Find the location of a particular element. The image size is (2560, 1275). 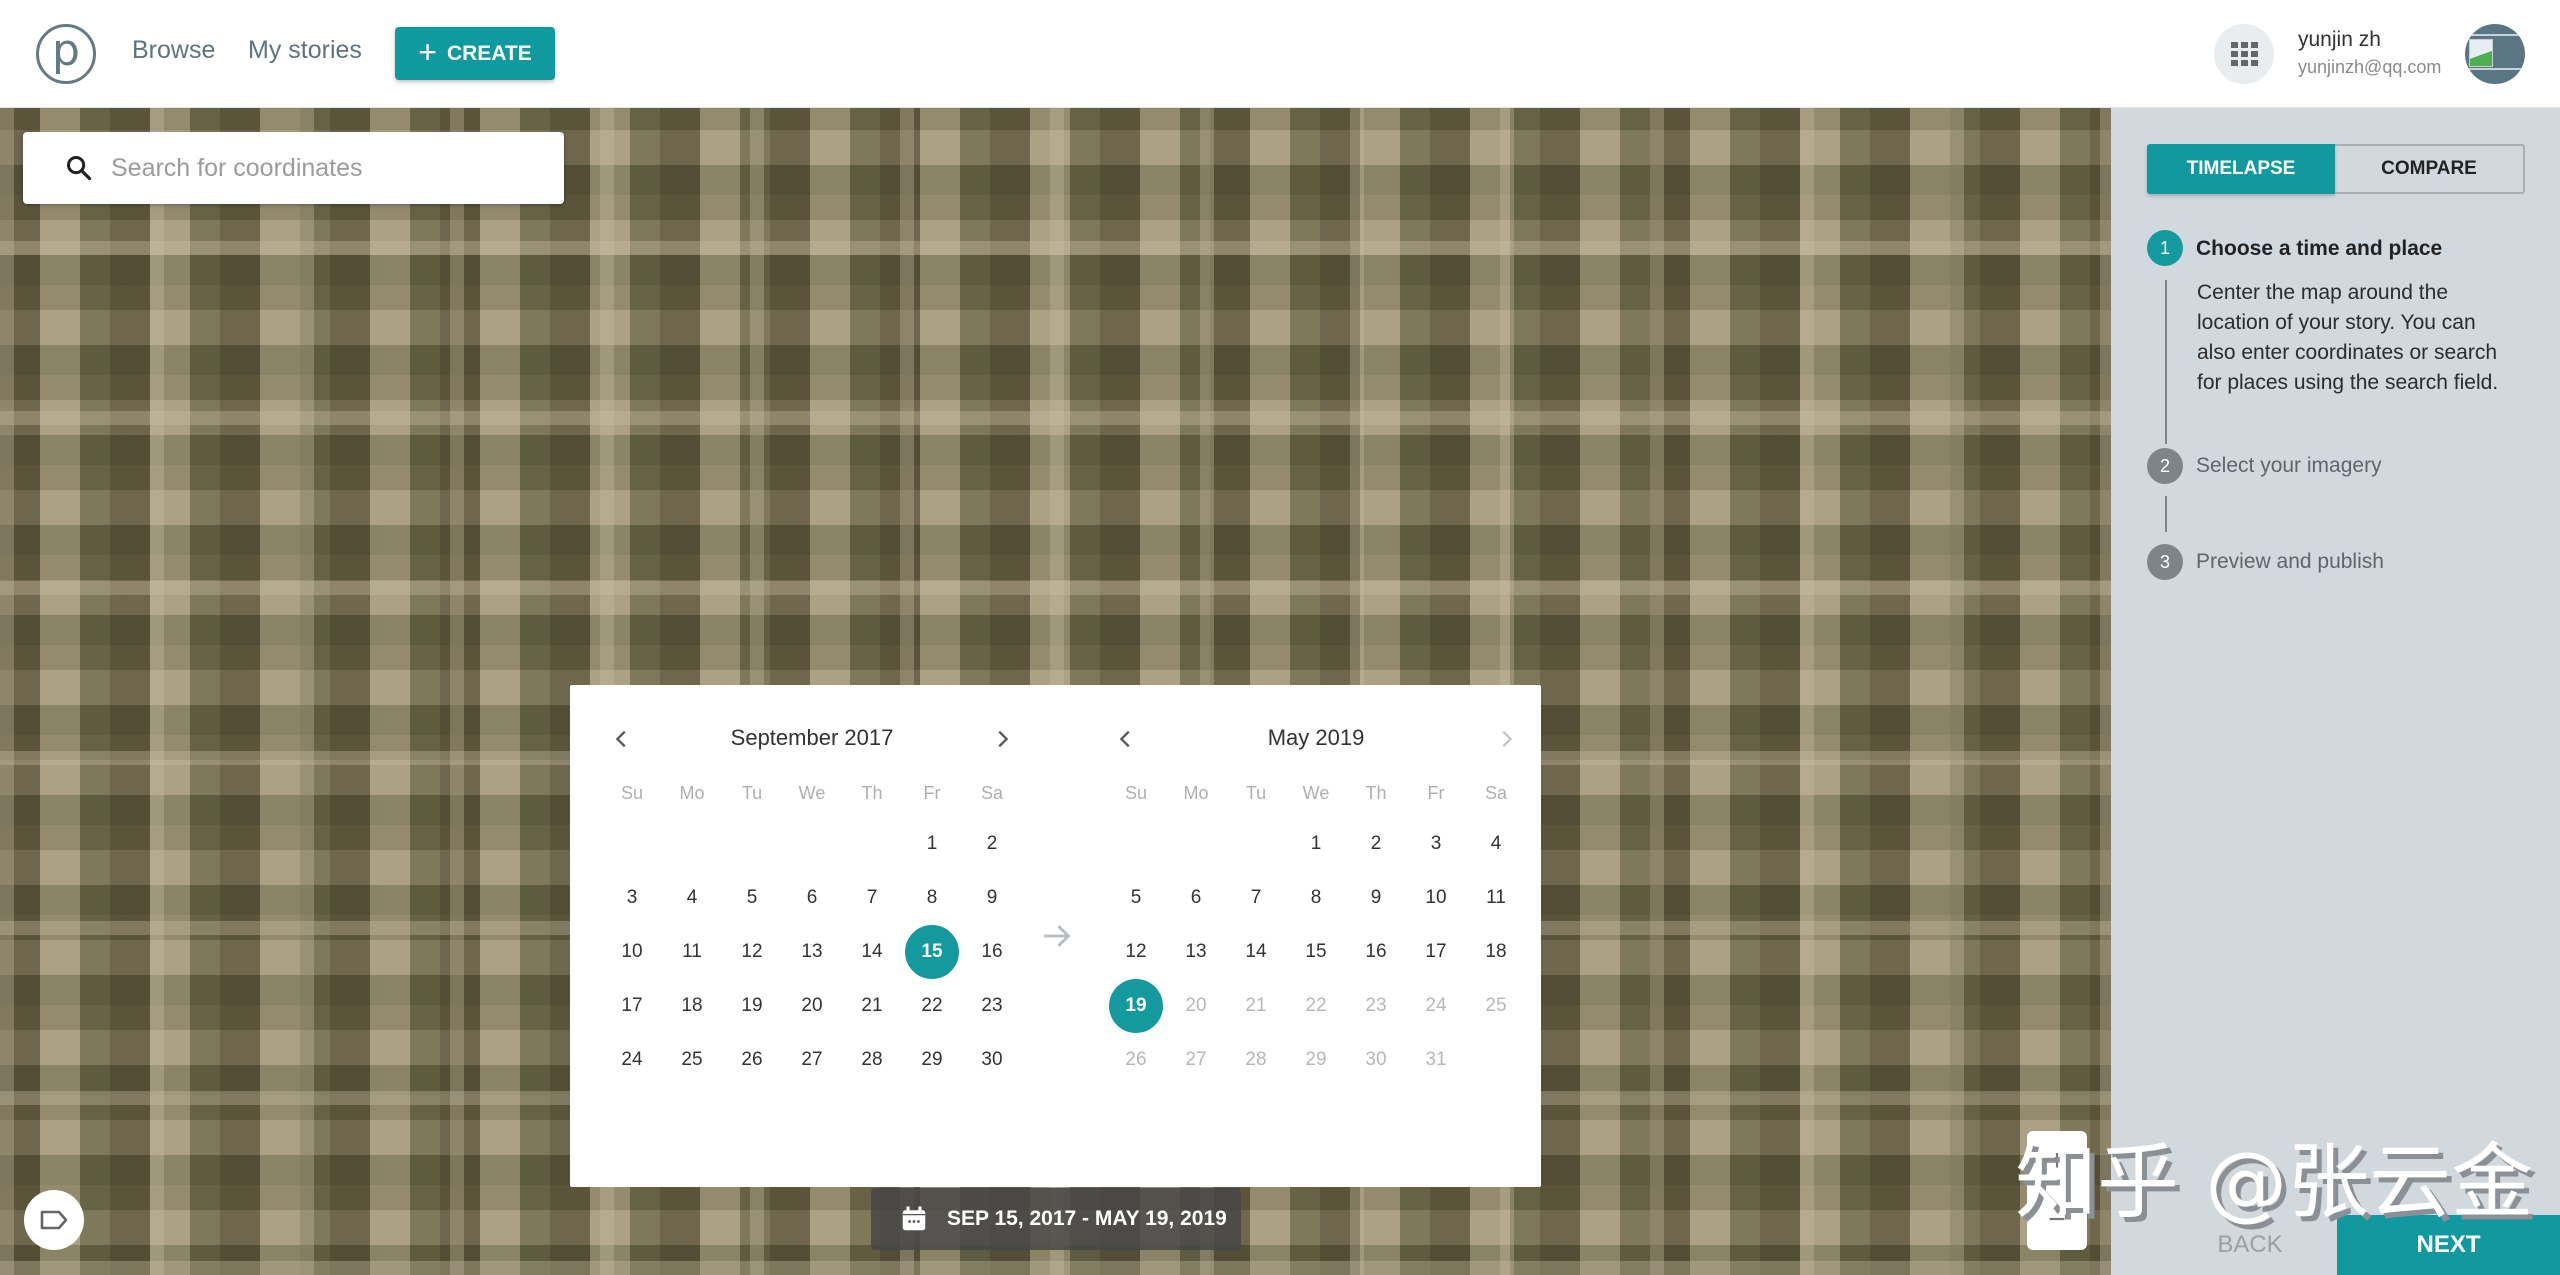

day-number: 7 is located at coordinates (1256, 897).